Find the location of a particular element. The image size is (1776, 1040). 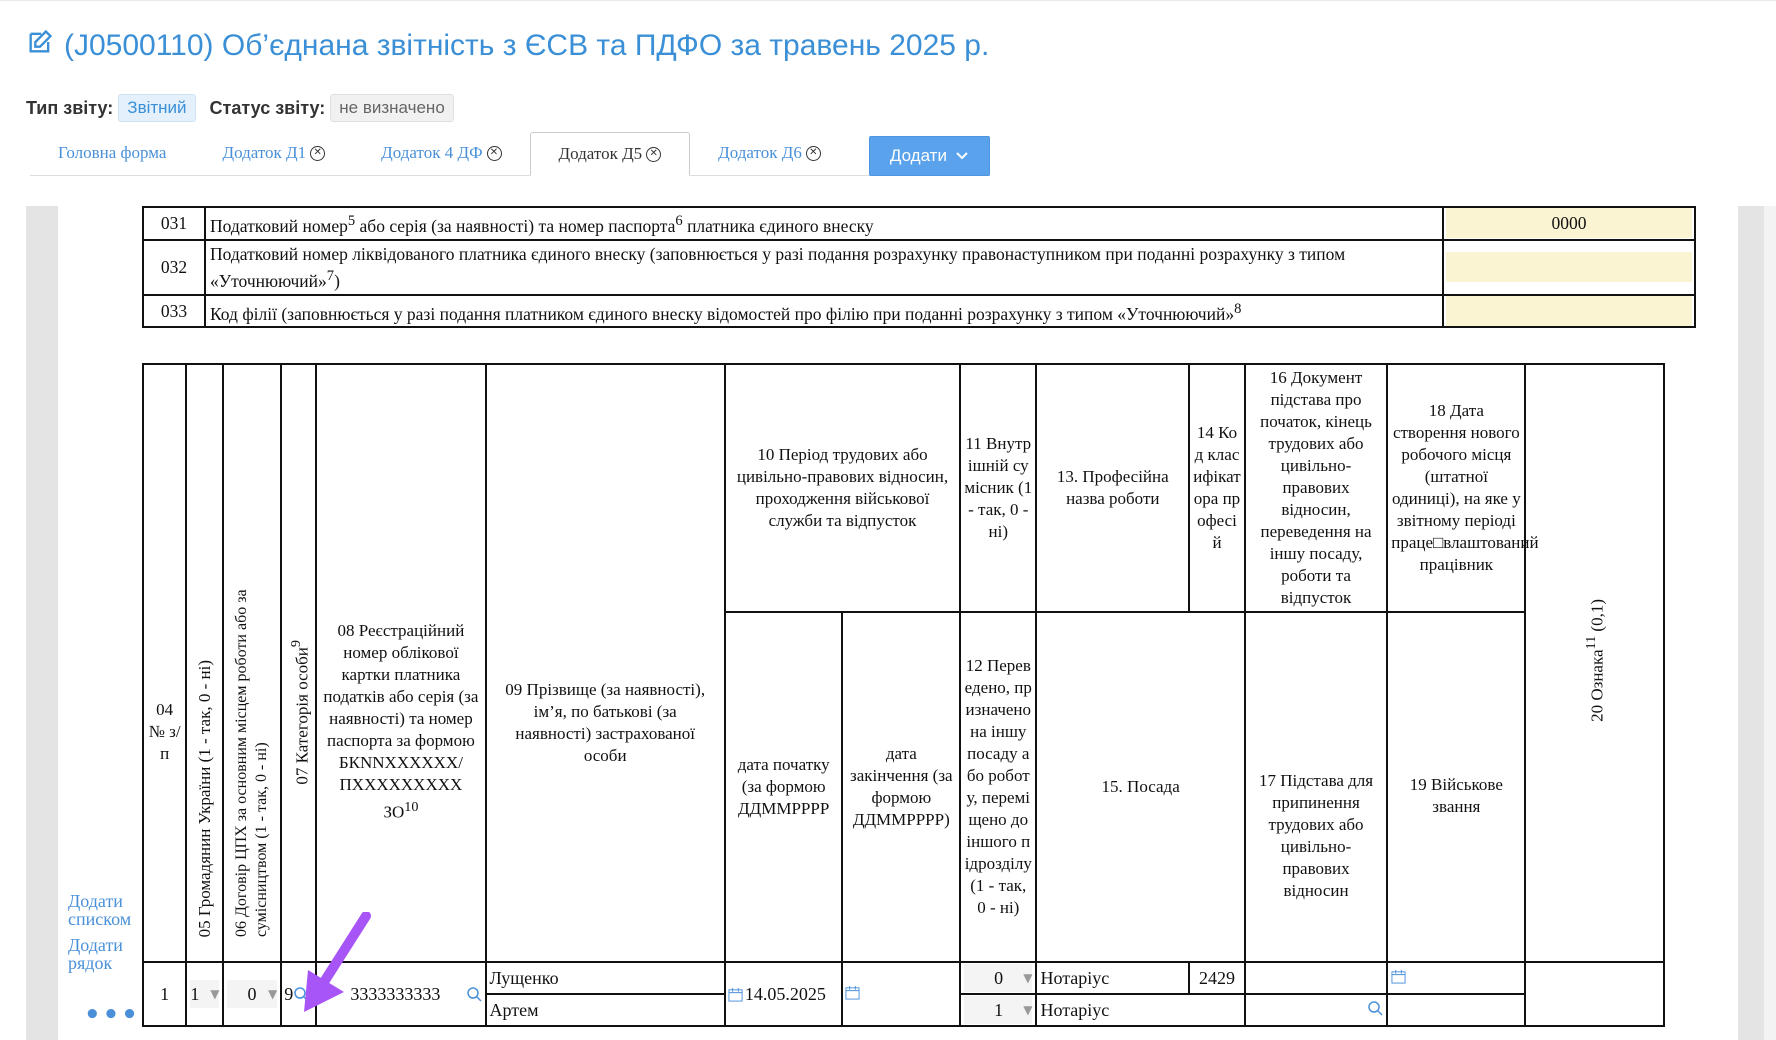

doc-basis-field is located at coordinates (1316, 978).